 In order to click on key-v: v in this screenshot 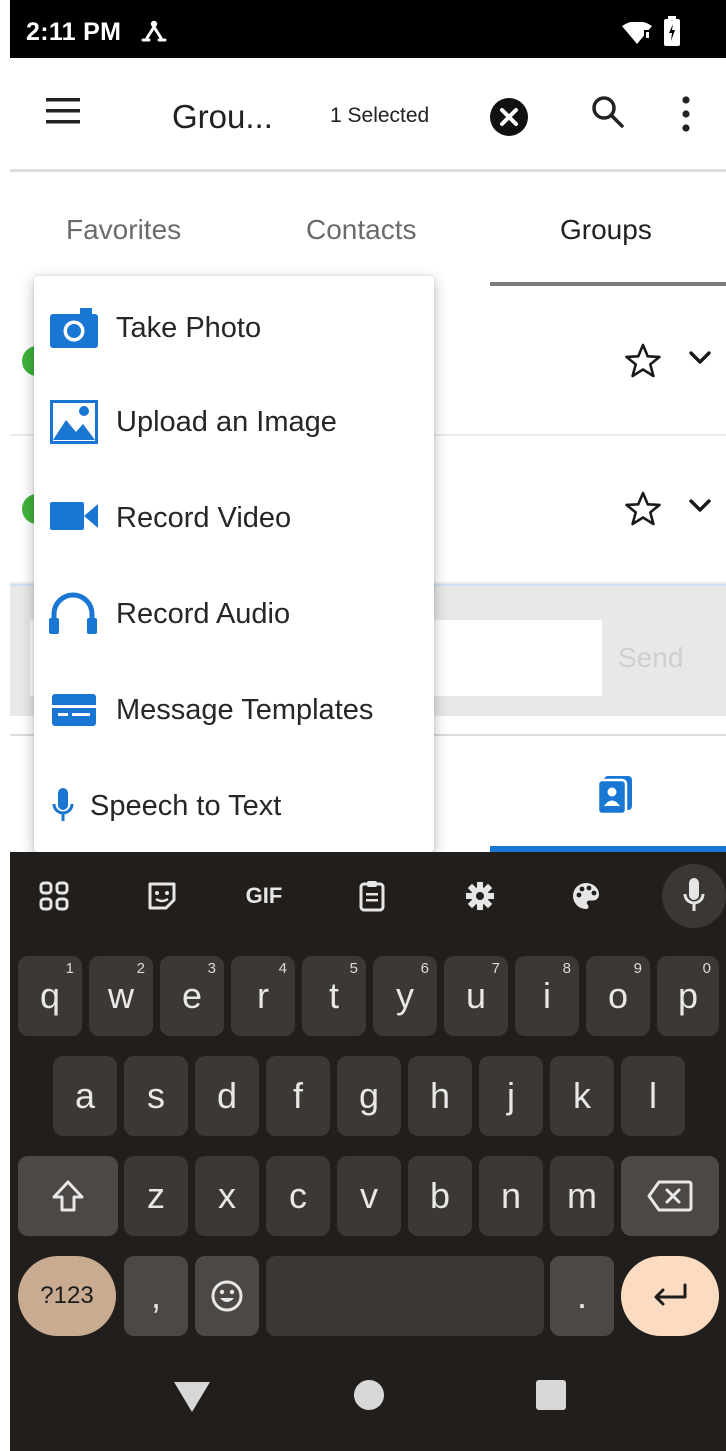, I will do `click(369, 1196)`.